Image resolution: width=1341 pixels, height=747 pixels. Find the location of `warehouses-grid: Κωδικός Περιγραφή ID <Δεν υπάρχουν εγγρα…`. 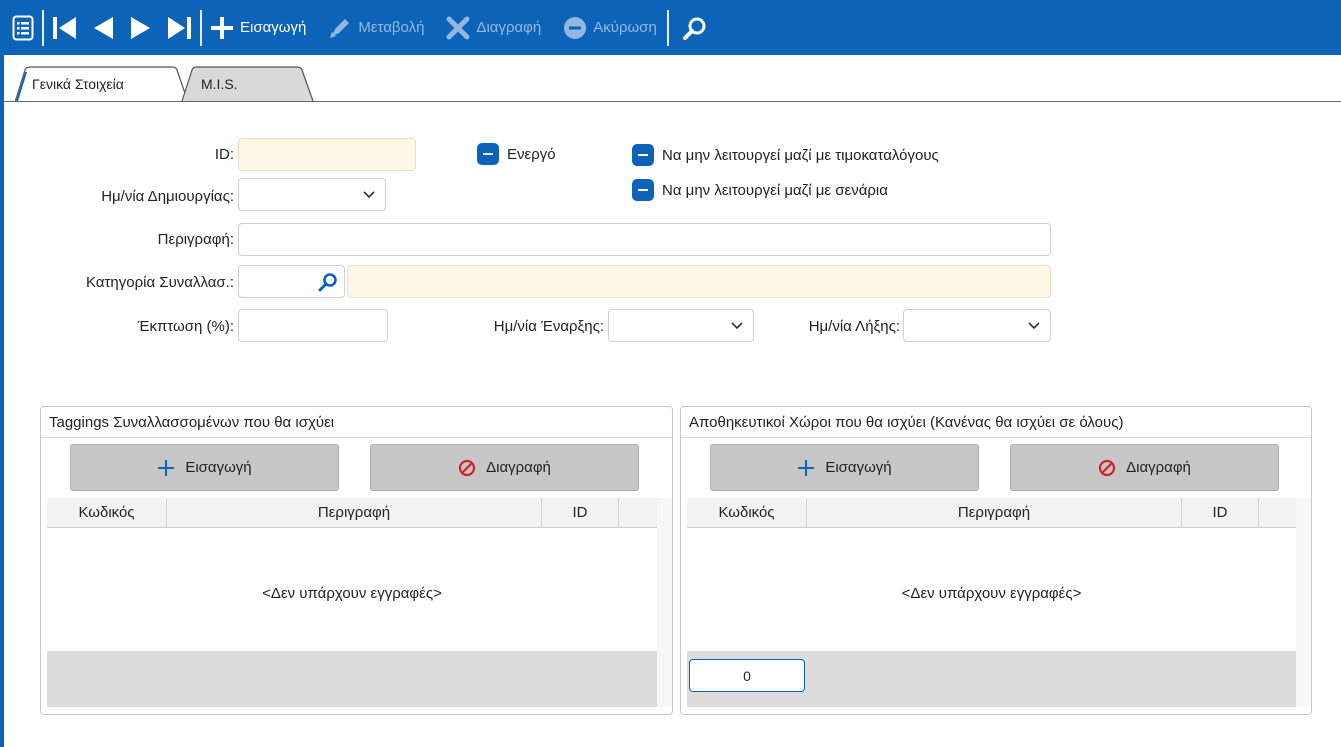

warehouses-grid: Κωδικός Περιγραφή ID <Δεν υπάρχουν εγγρα… is located at coordinates (999, 602).